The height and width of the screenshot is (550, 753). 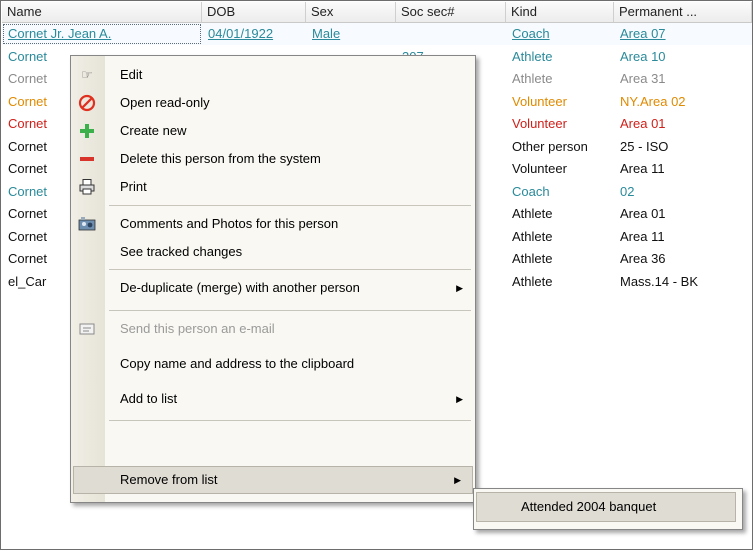 I want to click on menu-item-comments-photos: Comments and Photos for this person, so click(x=273, y=224).